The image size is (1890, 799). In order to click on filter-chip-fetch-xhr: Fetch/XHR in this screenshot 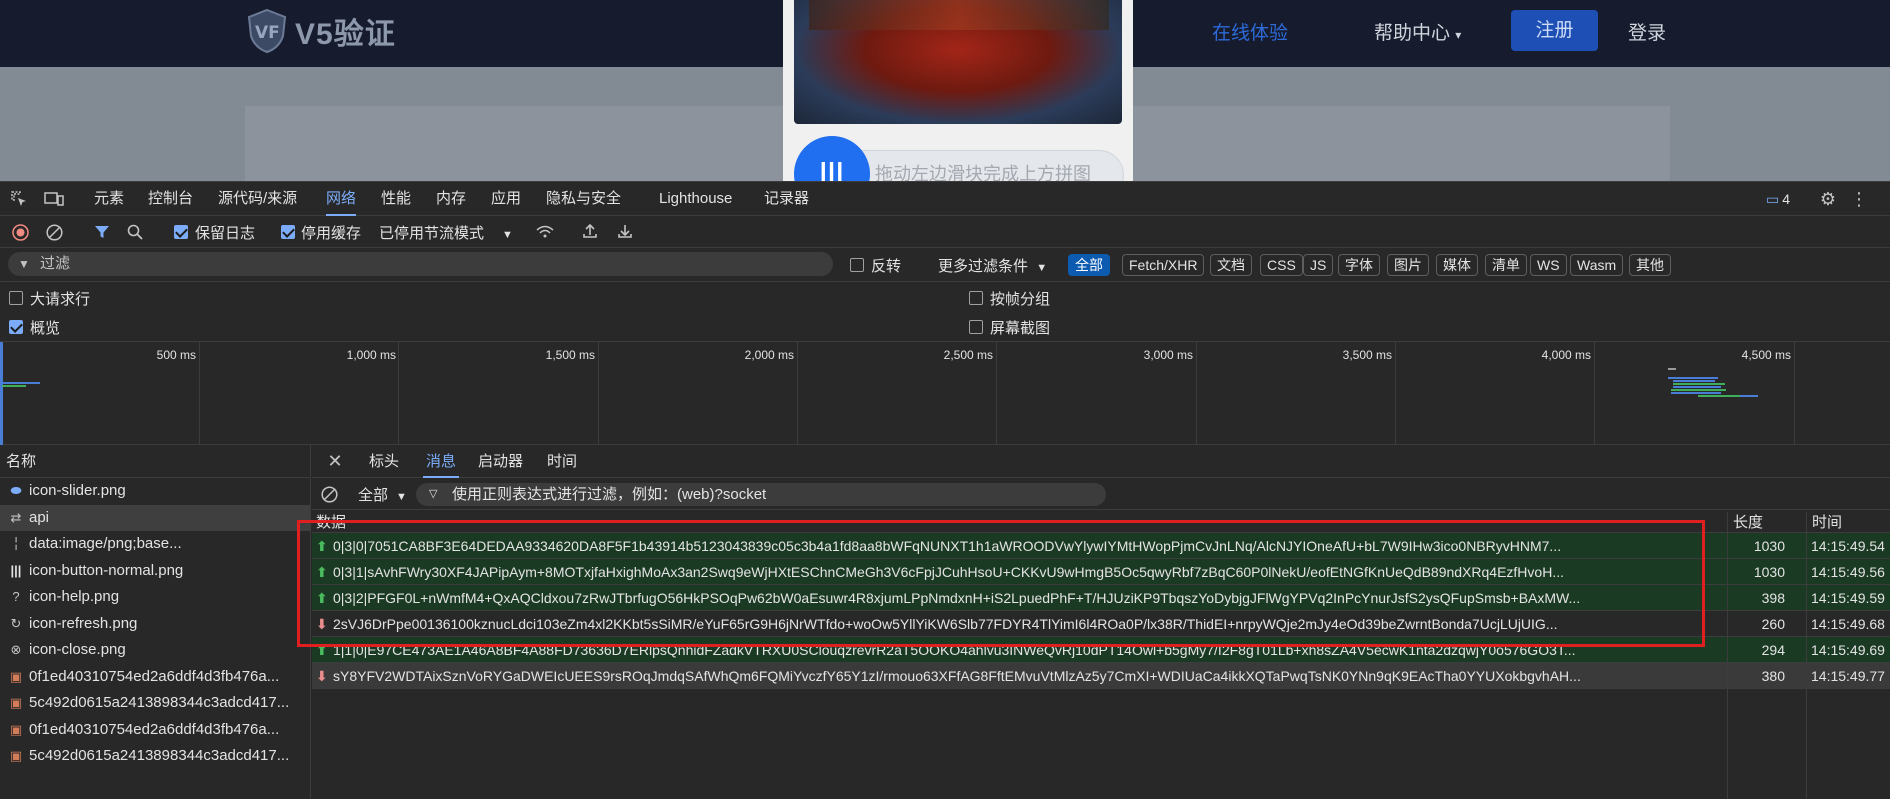, I will do `click(1163, 265)`.